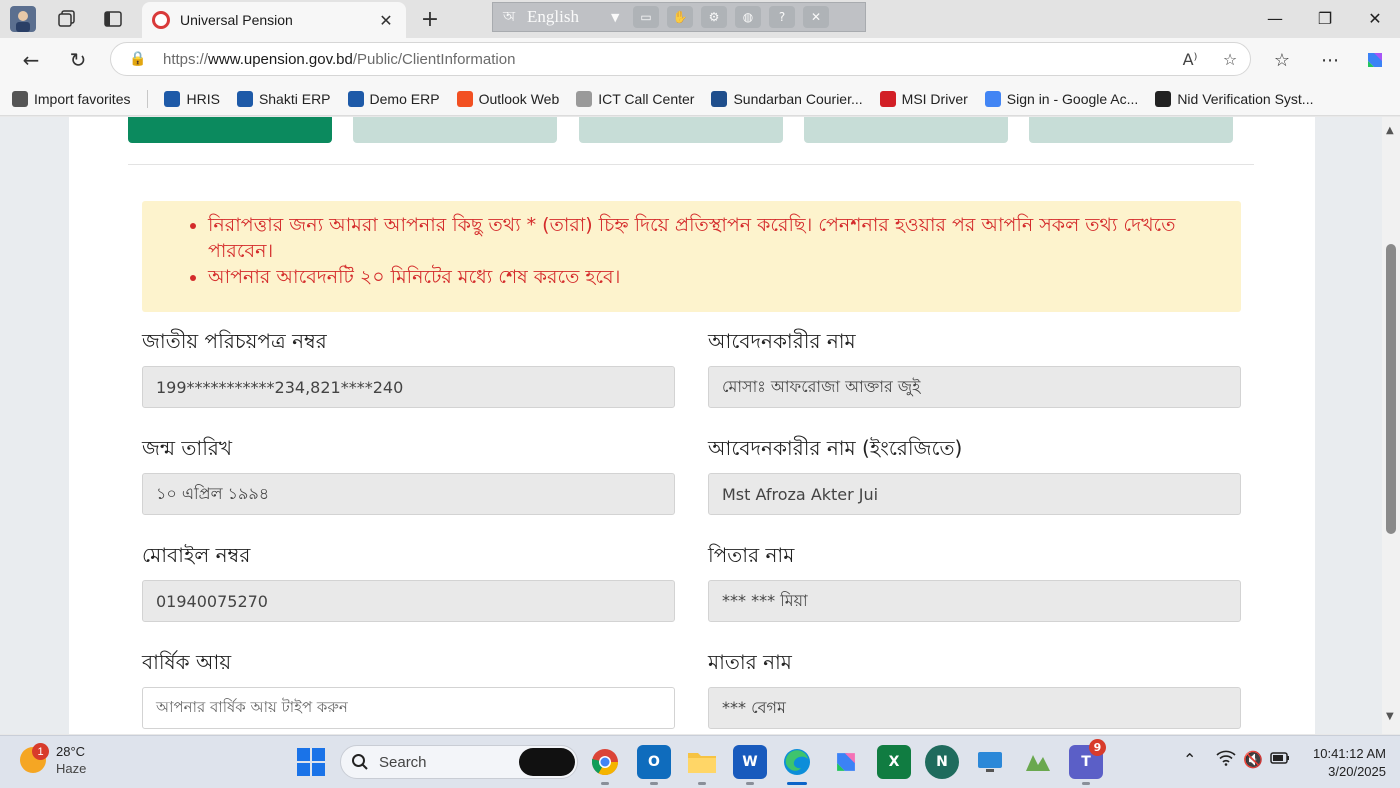  What do you see at coordinates (393, 98) in the screenshot?
I see `bookmark-demo-erp: Demo ERP` at bounding box center [393, 98].